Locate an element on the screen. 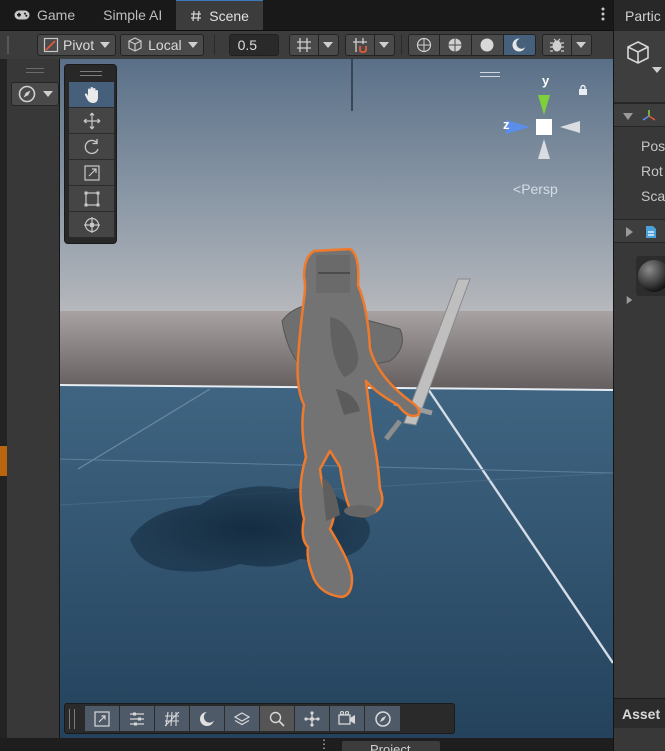 The width and height of the screenshot is (665, 751). rotate-icon is located at coordinates (91, 146).